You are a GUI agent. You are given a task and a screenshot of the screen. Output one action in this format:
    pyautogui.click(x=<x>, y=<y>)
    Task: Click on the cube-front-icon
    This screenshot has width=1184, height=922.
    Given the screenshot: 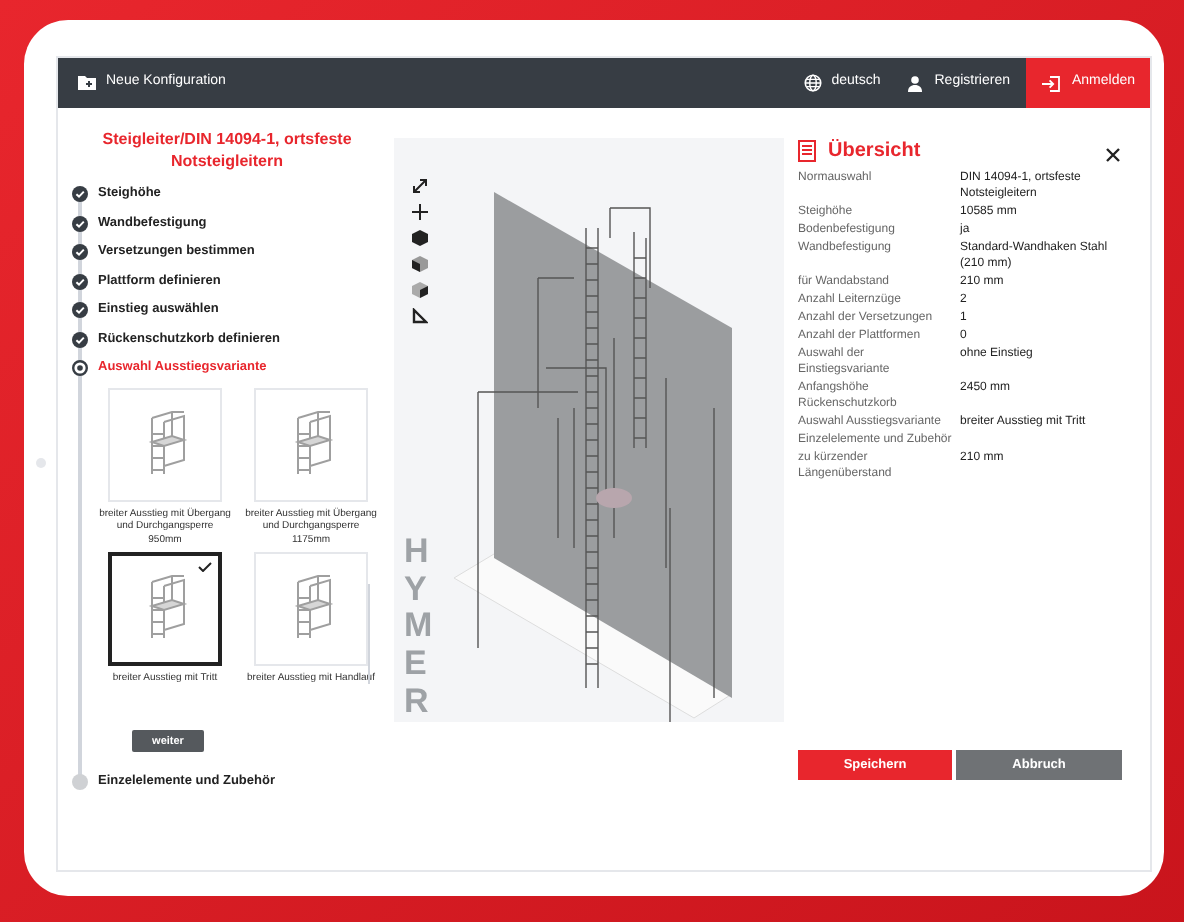 What is the action you would take?
    pyautogui.click(x=420, y=290)
    